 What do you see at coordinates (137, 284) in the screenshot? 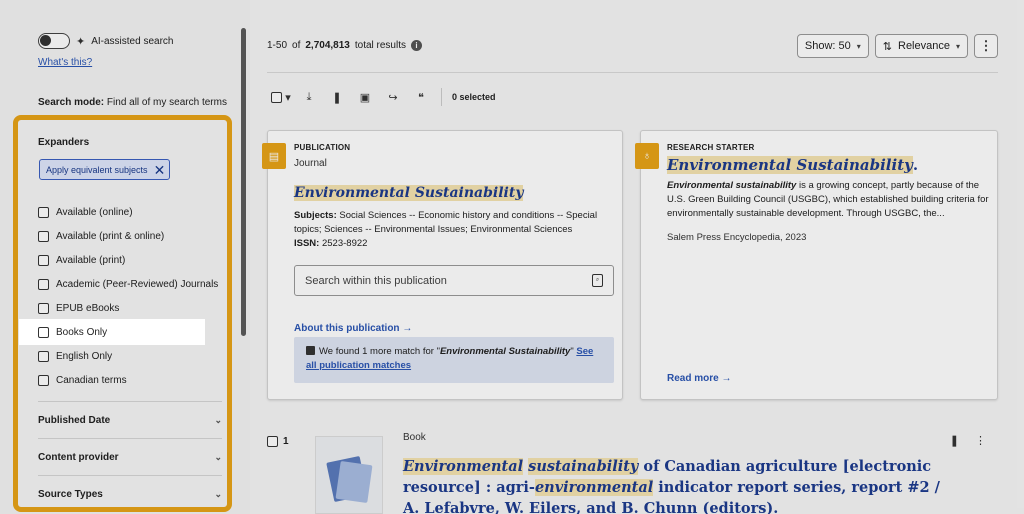
I see `expander-label: Academic (Peer-Reviewed) Journals` at bounding box center [137, 284].